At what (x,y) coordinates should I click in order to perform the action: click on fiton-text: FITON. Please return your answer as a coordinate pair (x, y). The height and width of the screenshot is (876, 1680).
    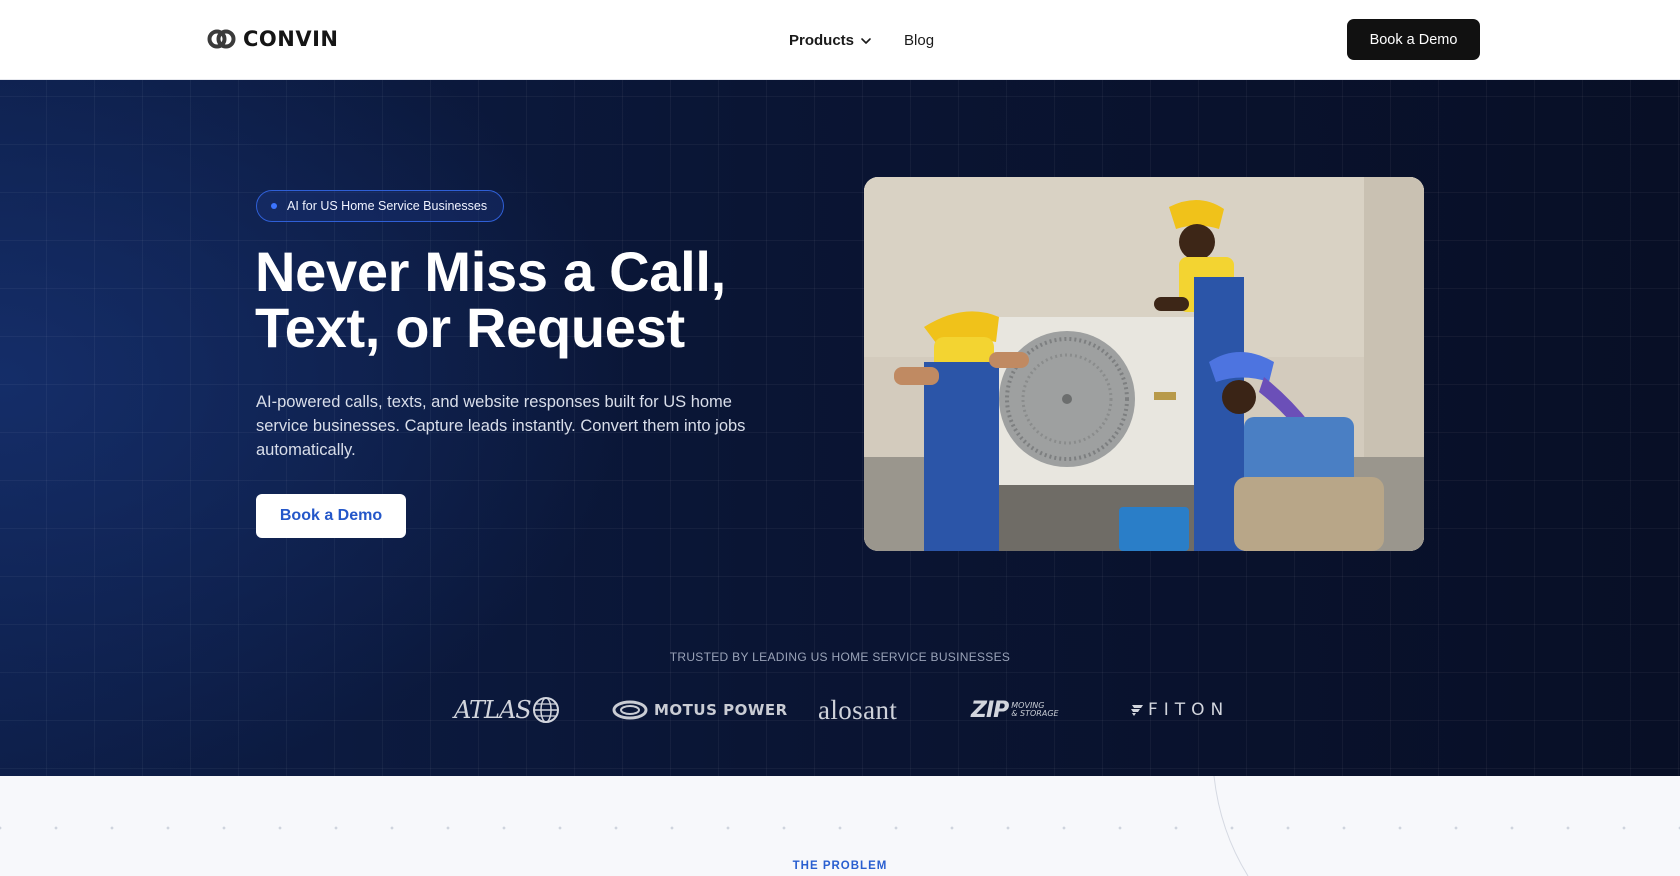
    Looking at the image, I should click on (1189, 710).